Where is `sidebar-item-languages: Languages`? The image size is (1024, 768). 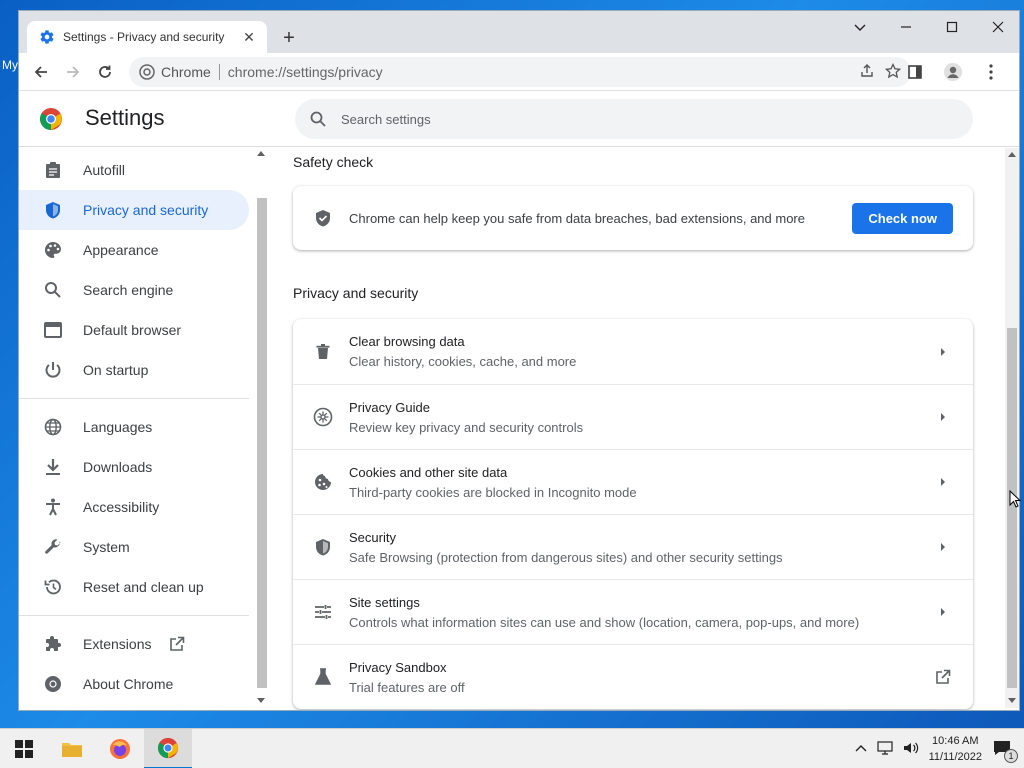
sidebar-item-languages: Languages is located at coordinates (134, 427).